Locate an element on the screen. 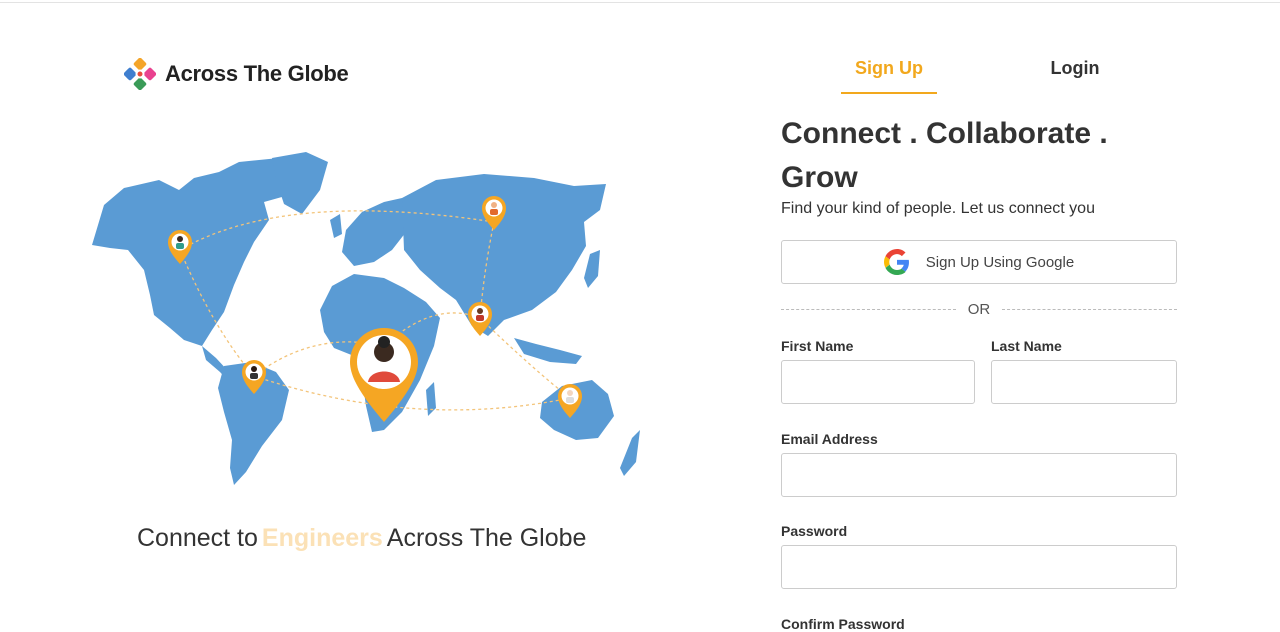 This screenshot has width=1280, height=632. last-name-field is located at coordinates (1084, 382).